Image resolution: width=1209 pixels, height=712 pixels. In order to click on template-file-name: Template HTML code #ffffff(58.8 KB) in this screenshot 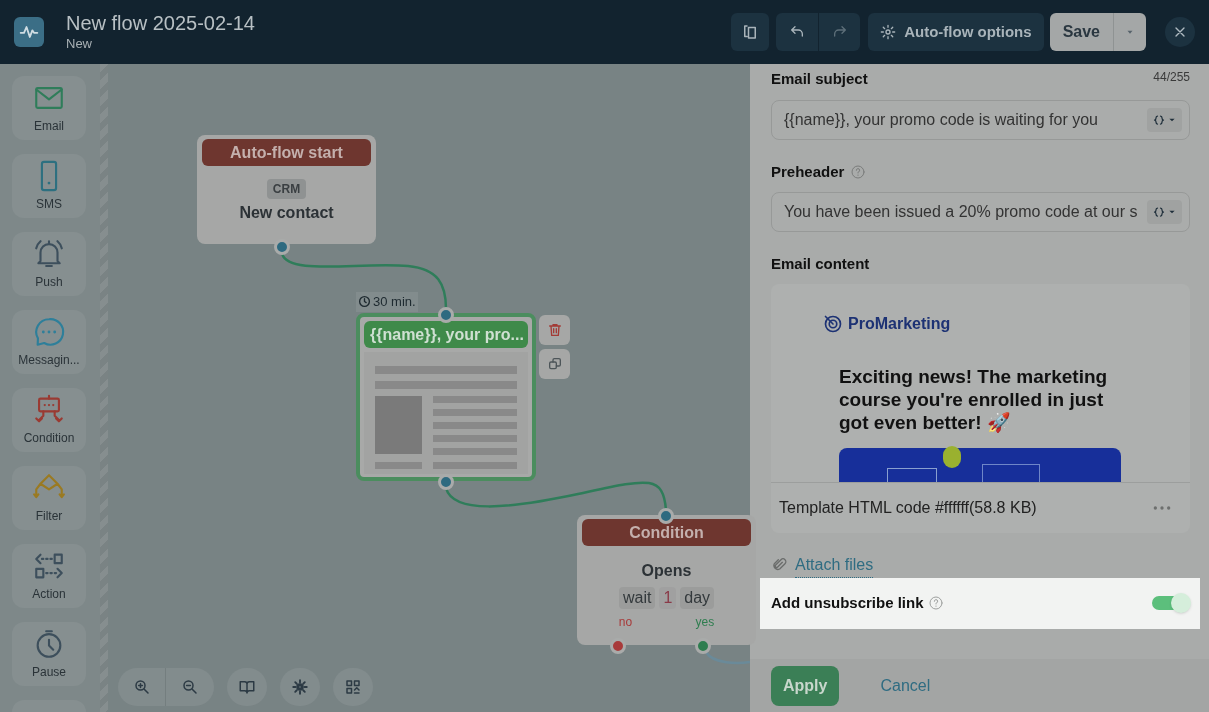, I will do `click(908, 507)`.